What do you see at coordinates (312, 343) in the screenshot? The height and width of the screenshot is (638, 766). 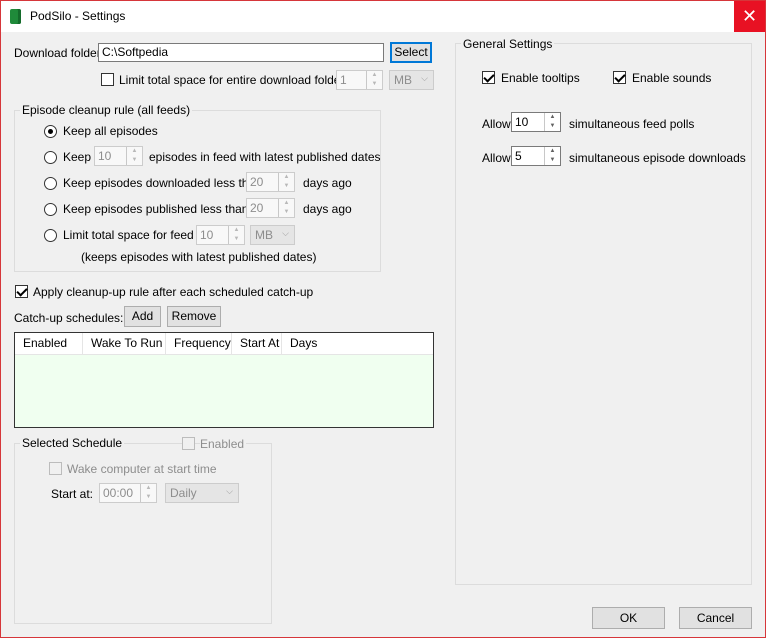 I see `column-days: Days` at bounding box center [312, 343].